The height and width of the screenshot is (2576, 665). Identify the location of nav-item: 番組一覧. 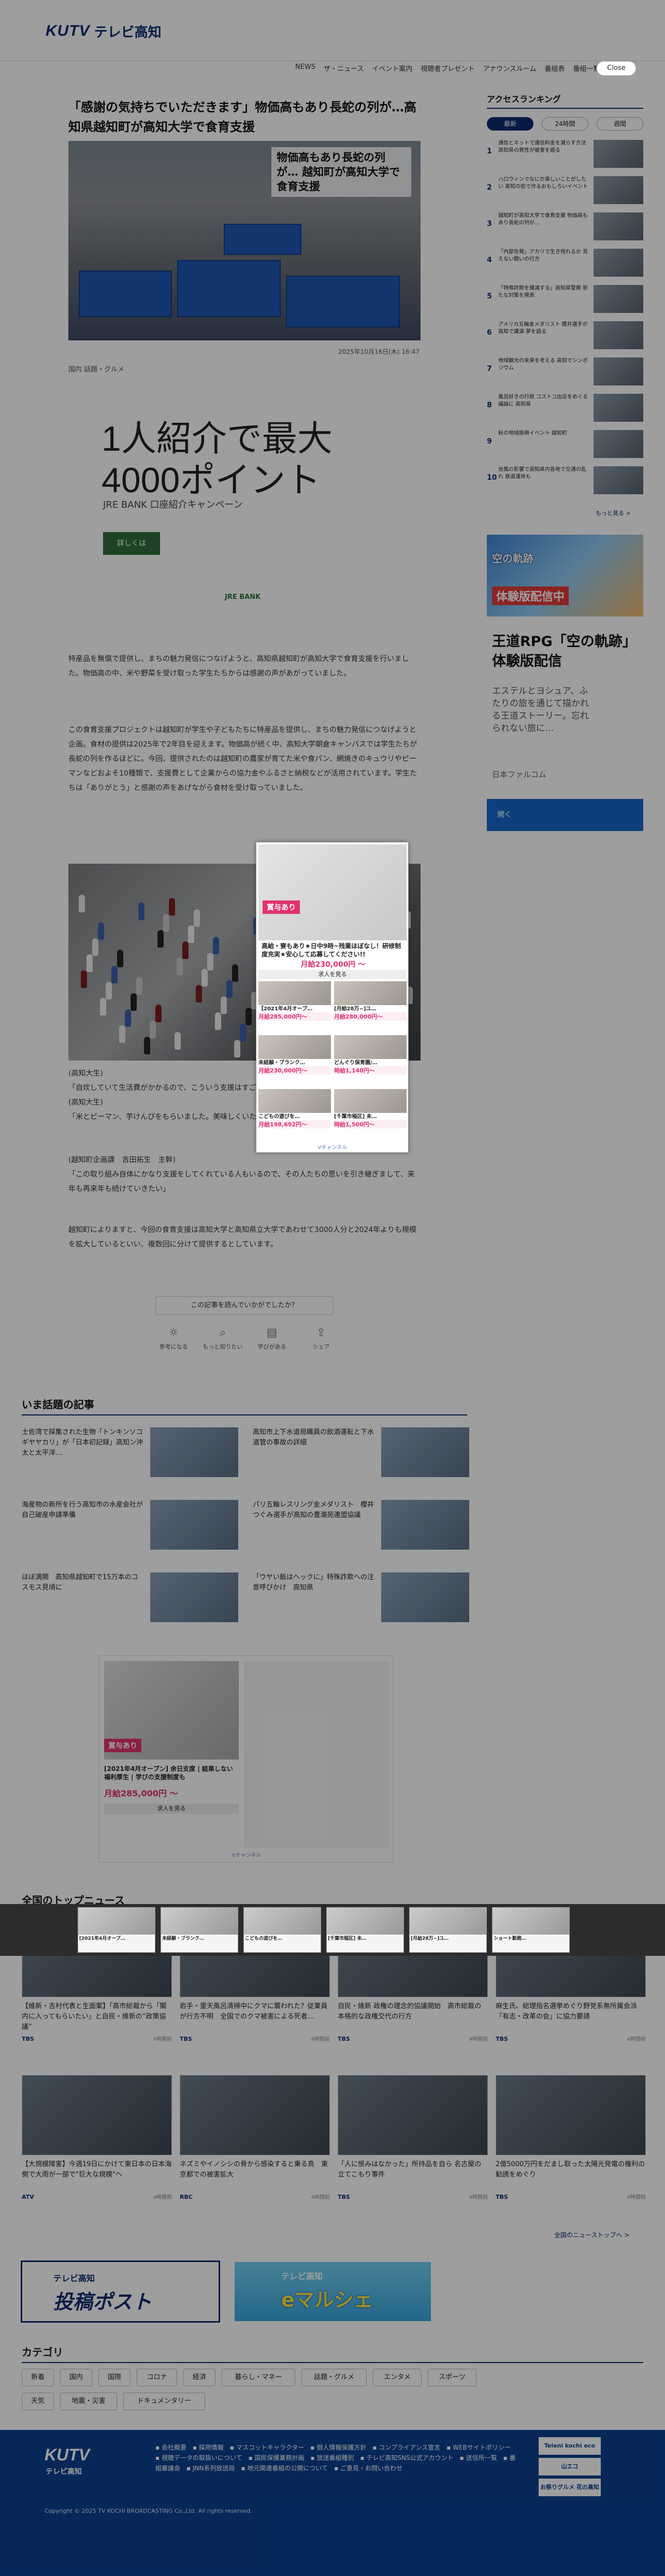
(587, 68).